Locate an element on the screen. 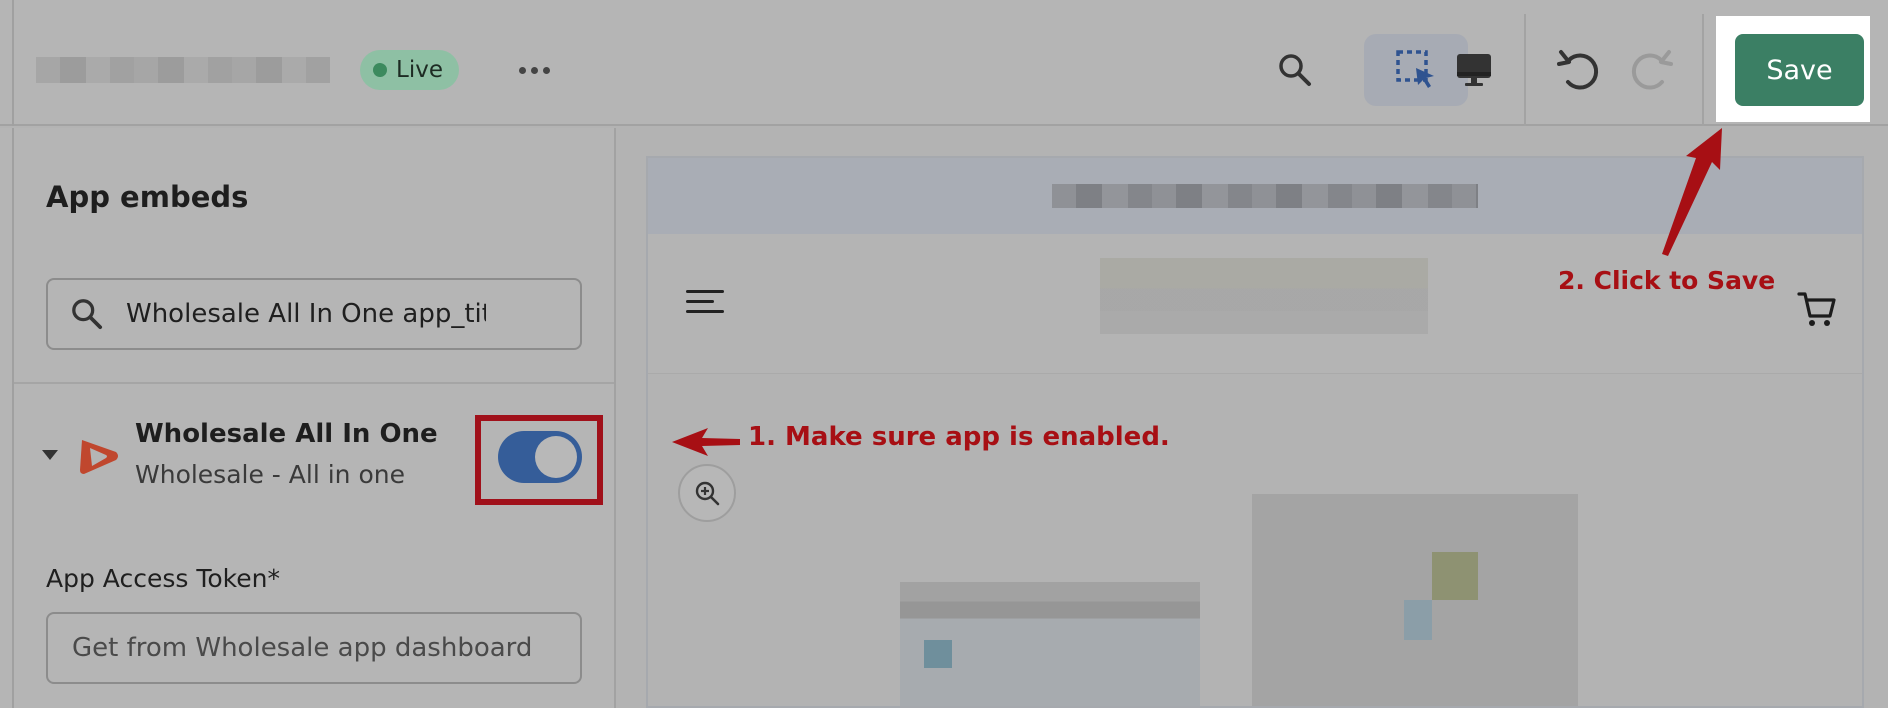  redo-button is located at coordinates (1652, 69).